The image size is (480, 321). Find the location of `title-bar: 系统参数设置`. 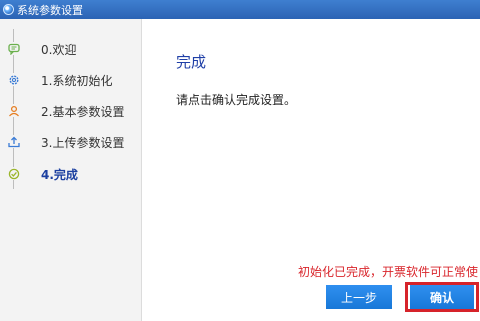

title-bar: 系统参数设置 is located at coordinates (240, 9).